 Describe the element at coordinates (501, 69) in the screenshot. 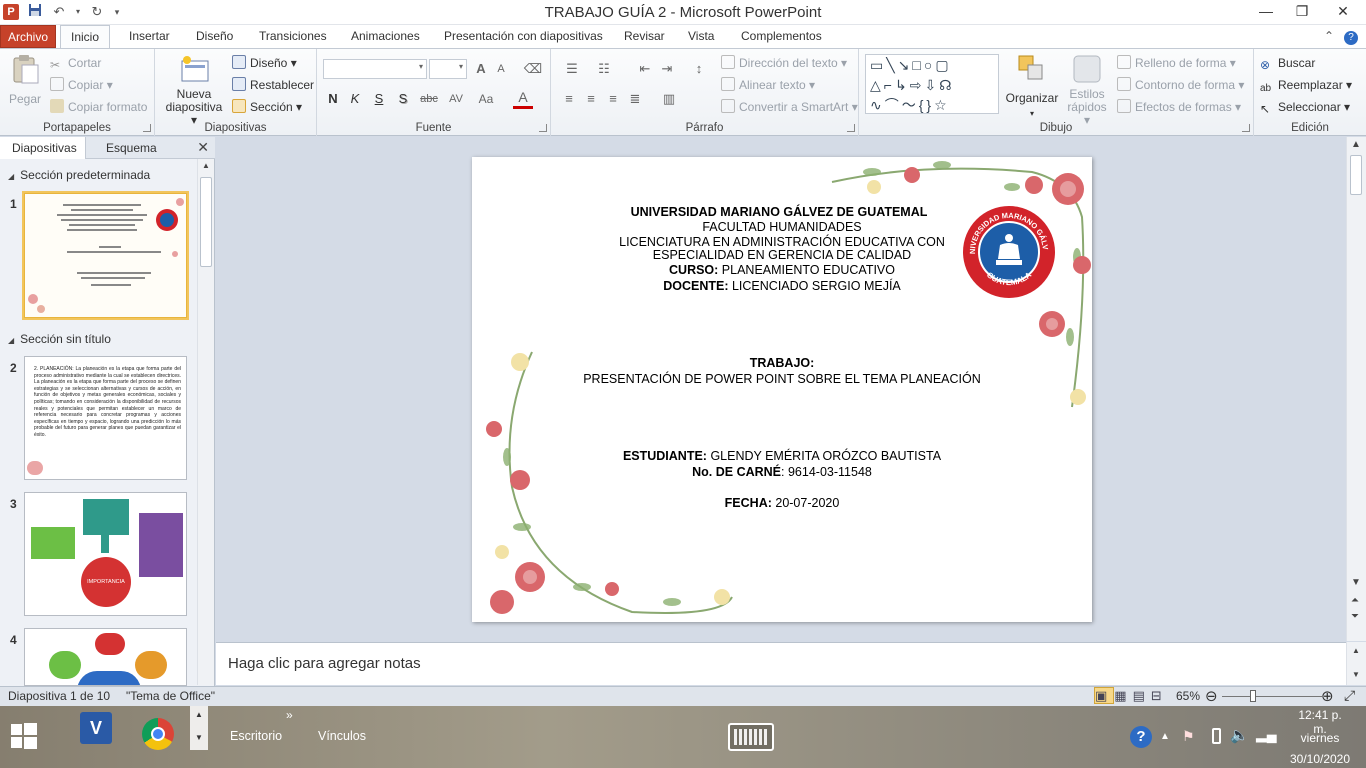

I see `shrink-font-button: A` at that location.